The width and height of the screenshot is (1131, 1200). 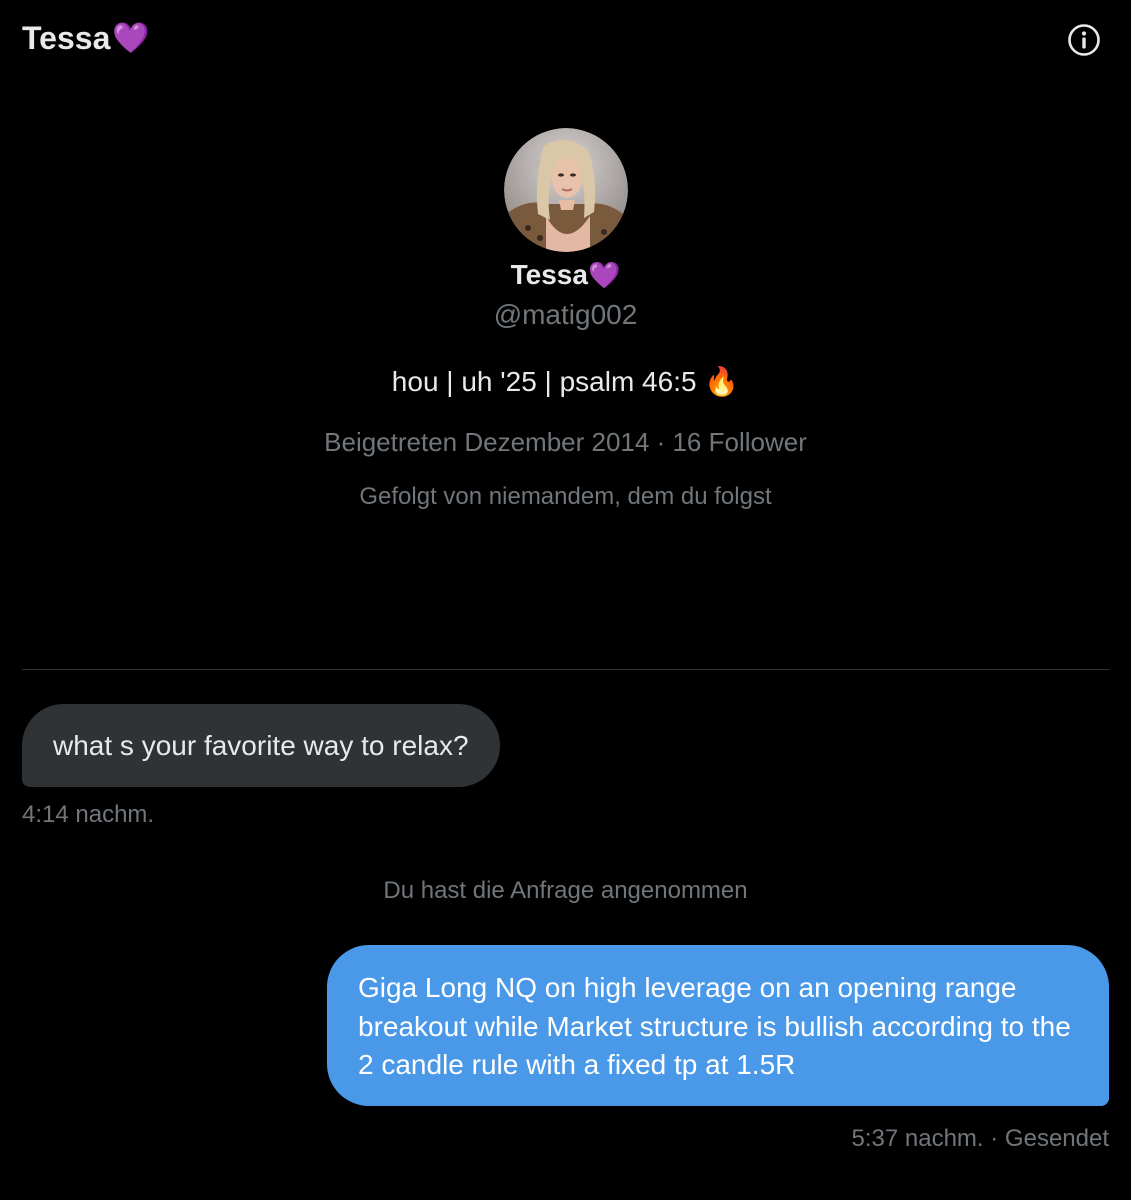 I want to click on received-message-bubble: what s your favorite way to relax?, so click(x=261, y=745).